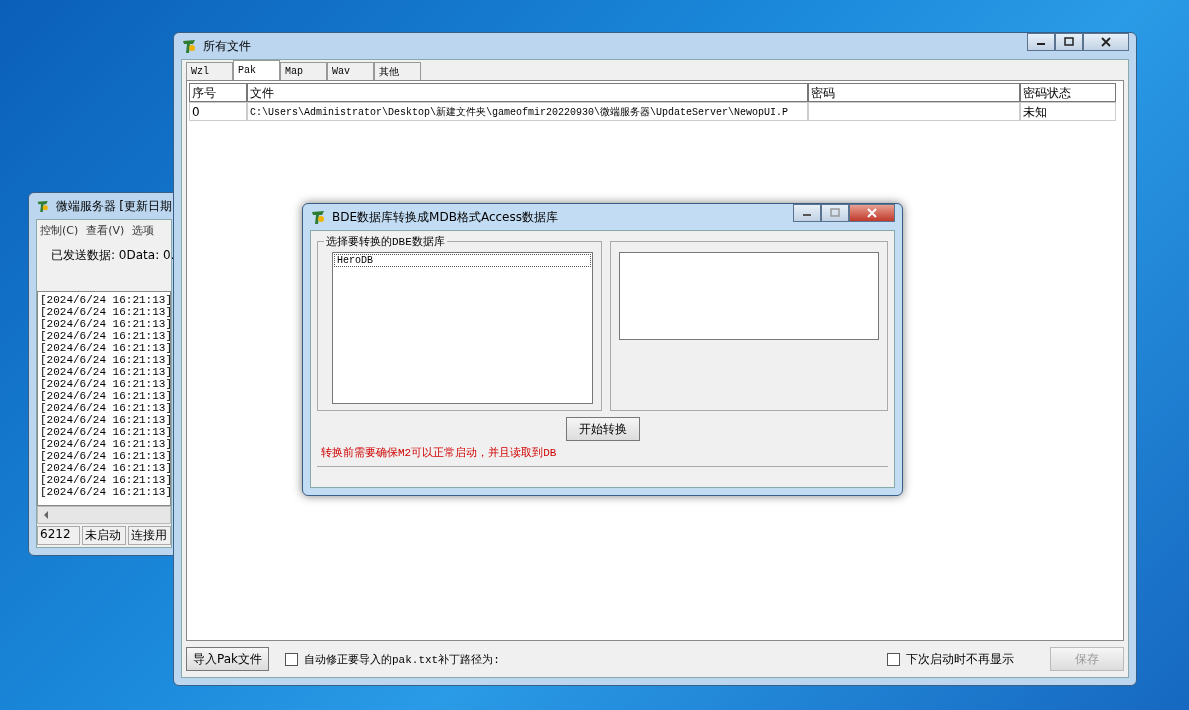 The height and width of the screenshot is (710, 1189). Describe the element at coordinates (227, 46) in the screenshot. I see `window-title: 所有文件` at that location.